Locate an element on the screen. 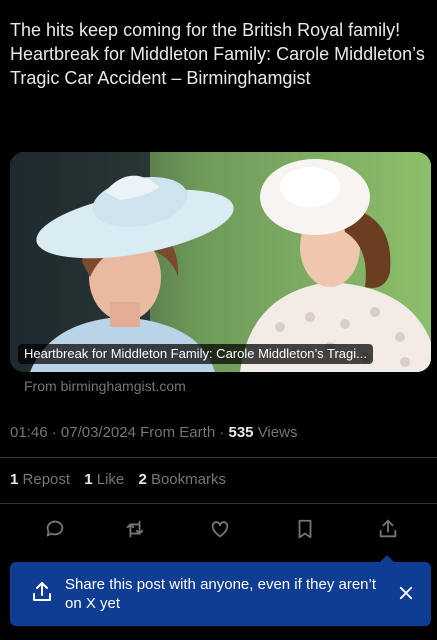 The image size is (437, 640). post-time: 01:46 is located at coordinates (29, 432).